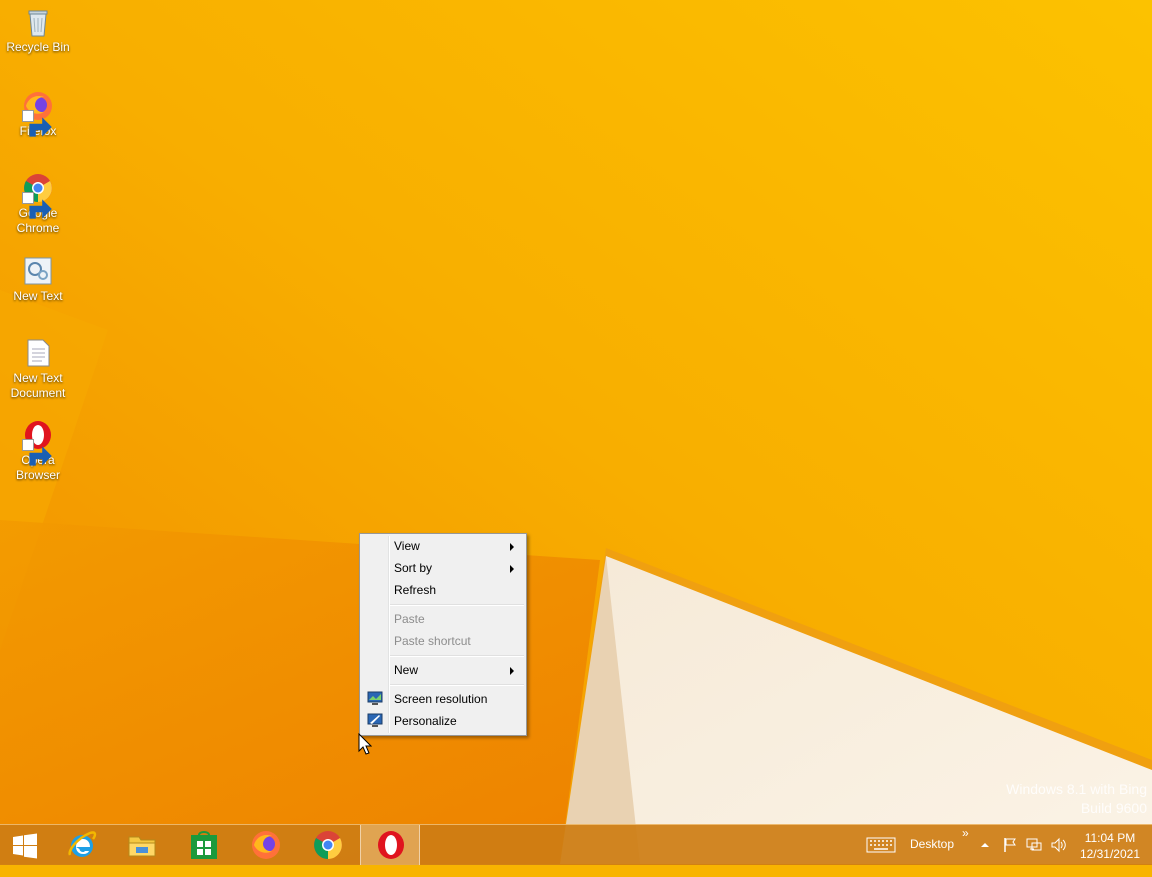 The width and height of the screenshot is (1152, 877). I want to click on taskbar: Desktop » 11:04 PM 12/31/2021, so click(576, 844).